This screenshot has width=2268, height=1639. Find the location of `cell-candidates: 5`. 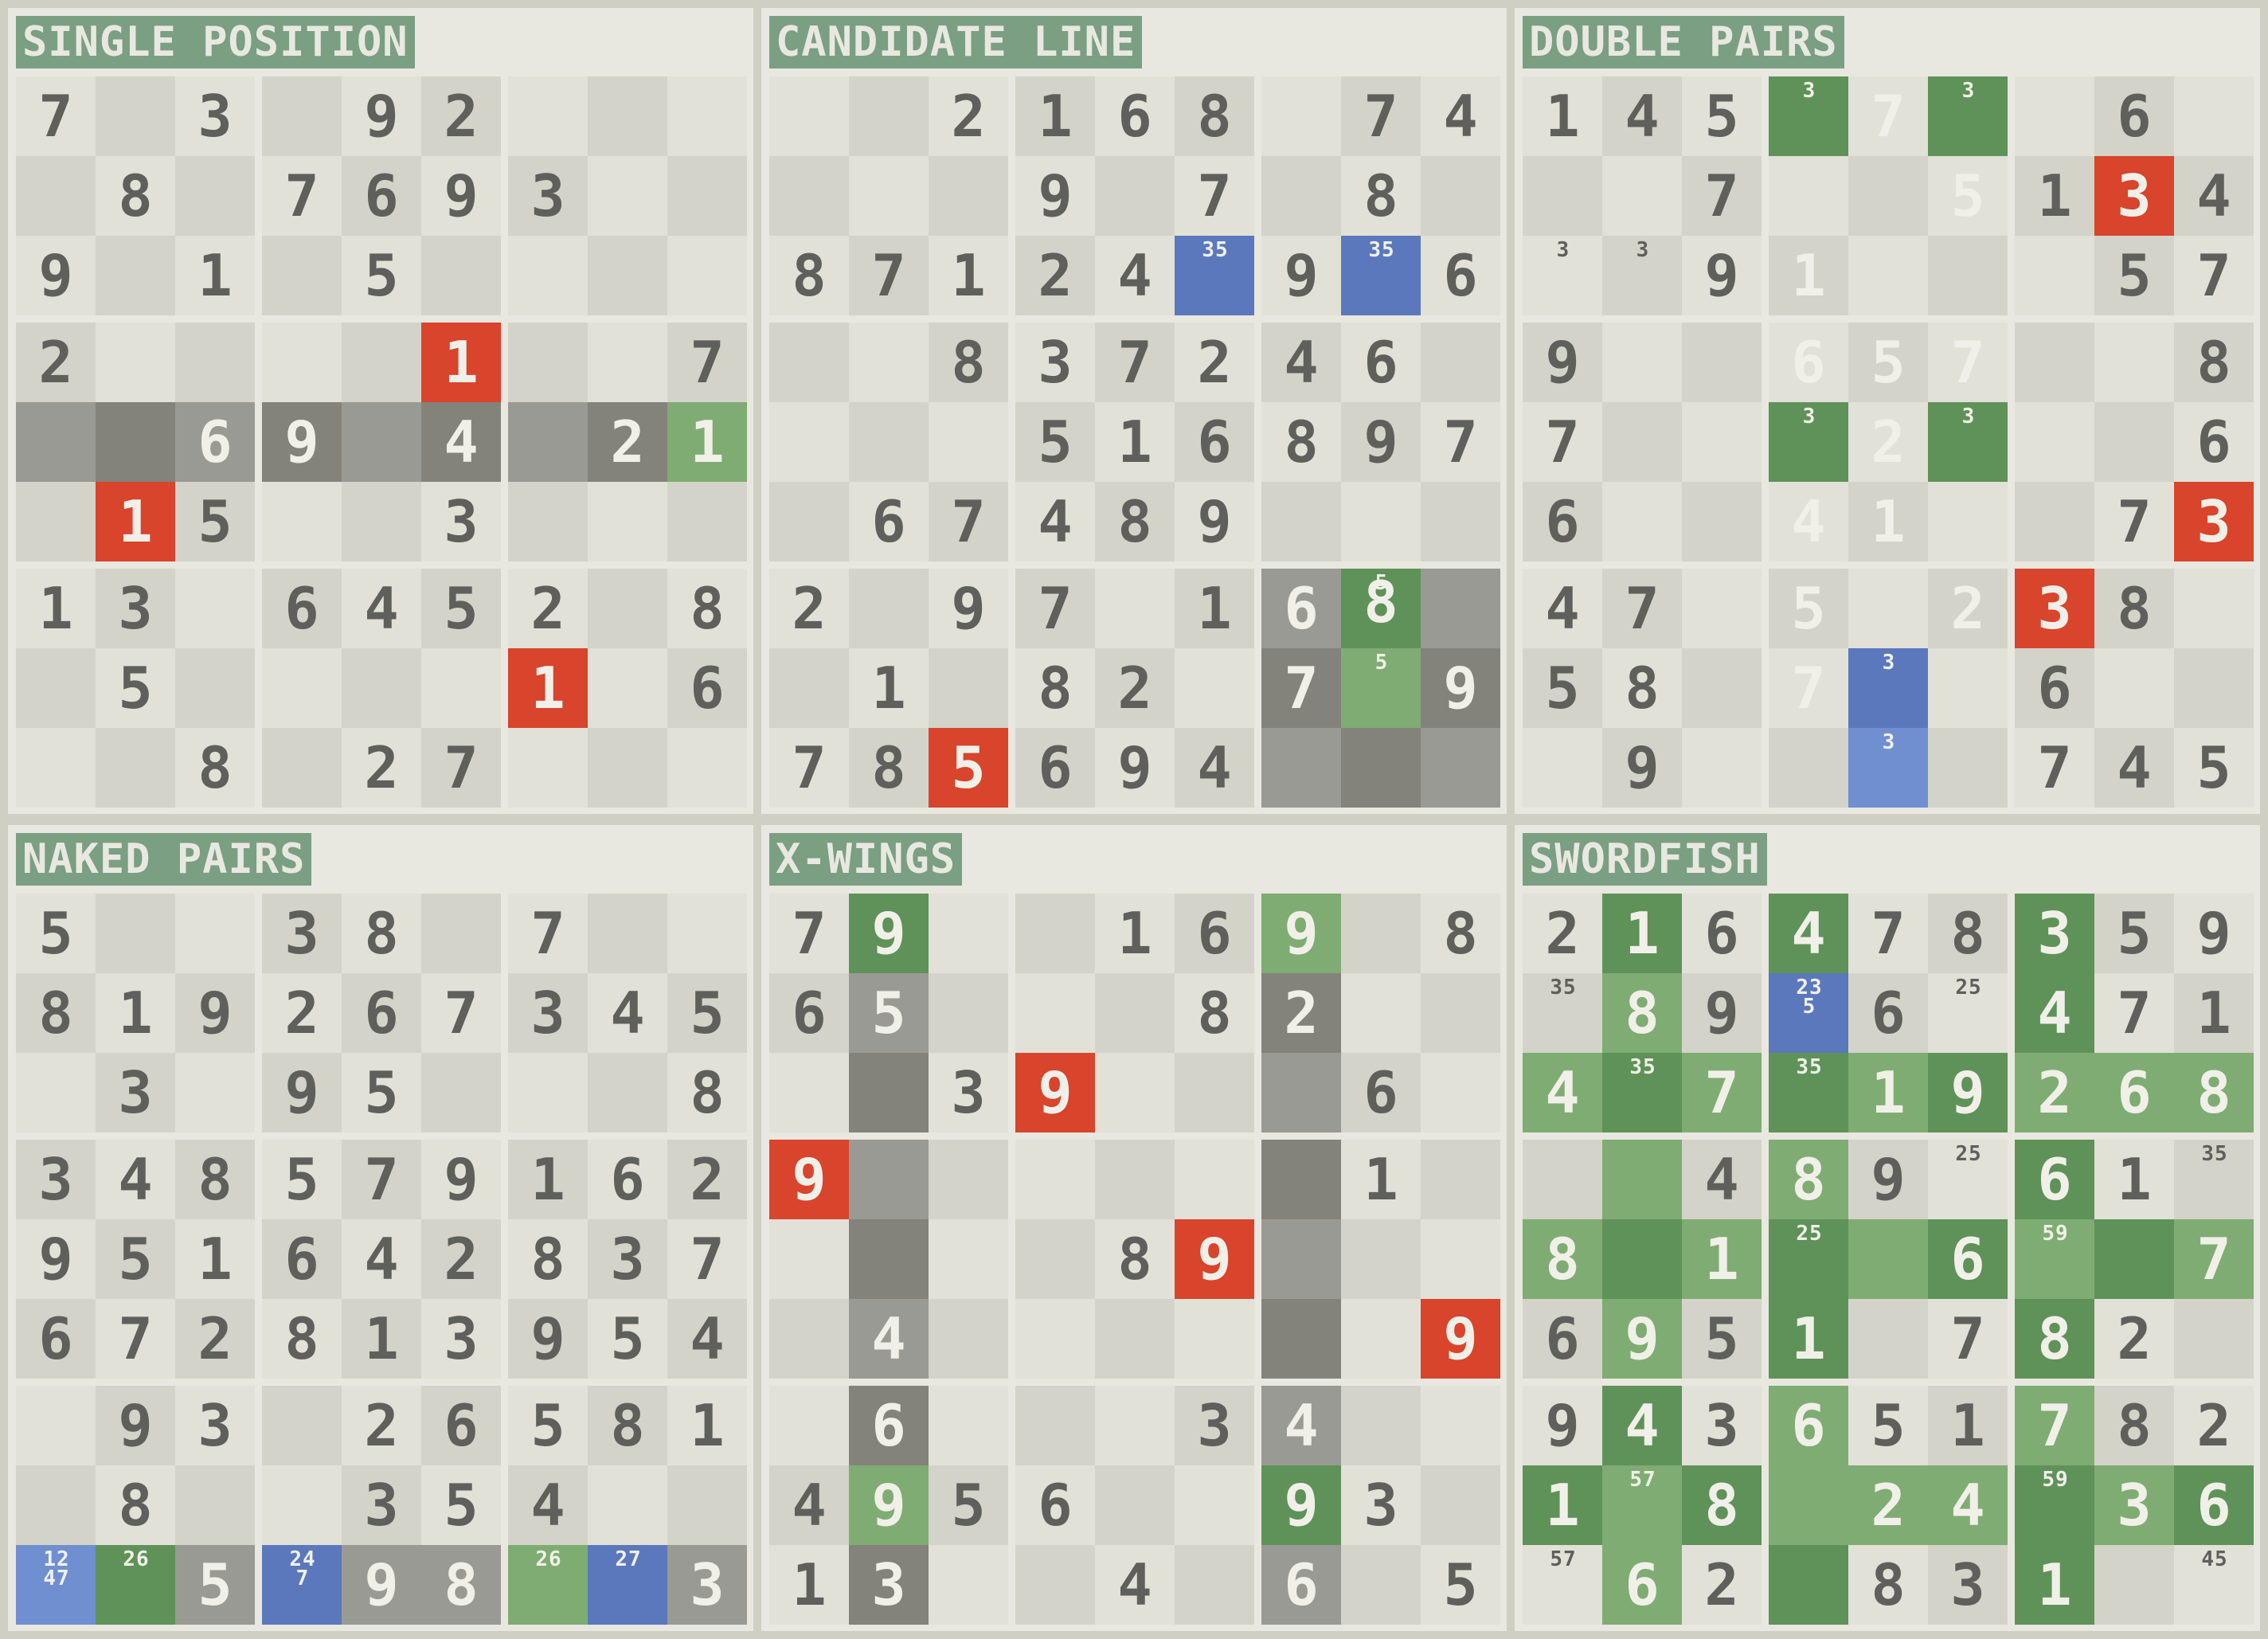

cell-candidates: 5 is located at coordinates (1381, 663).